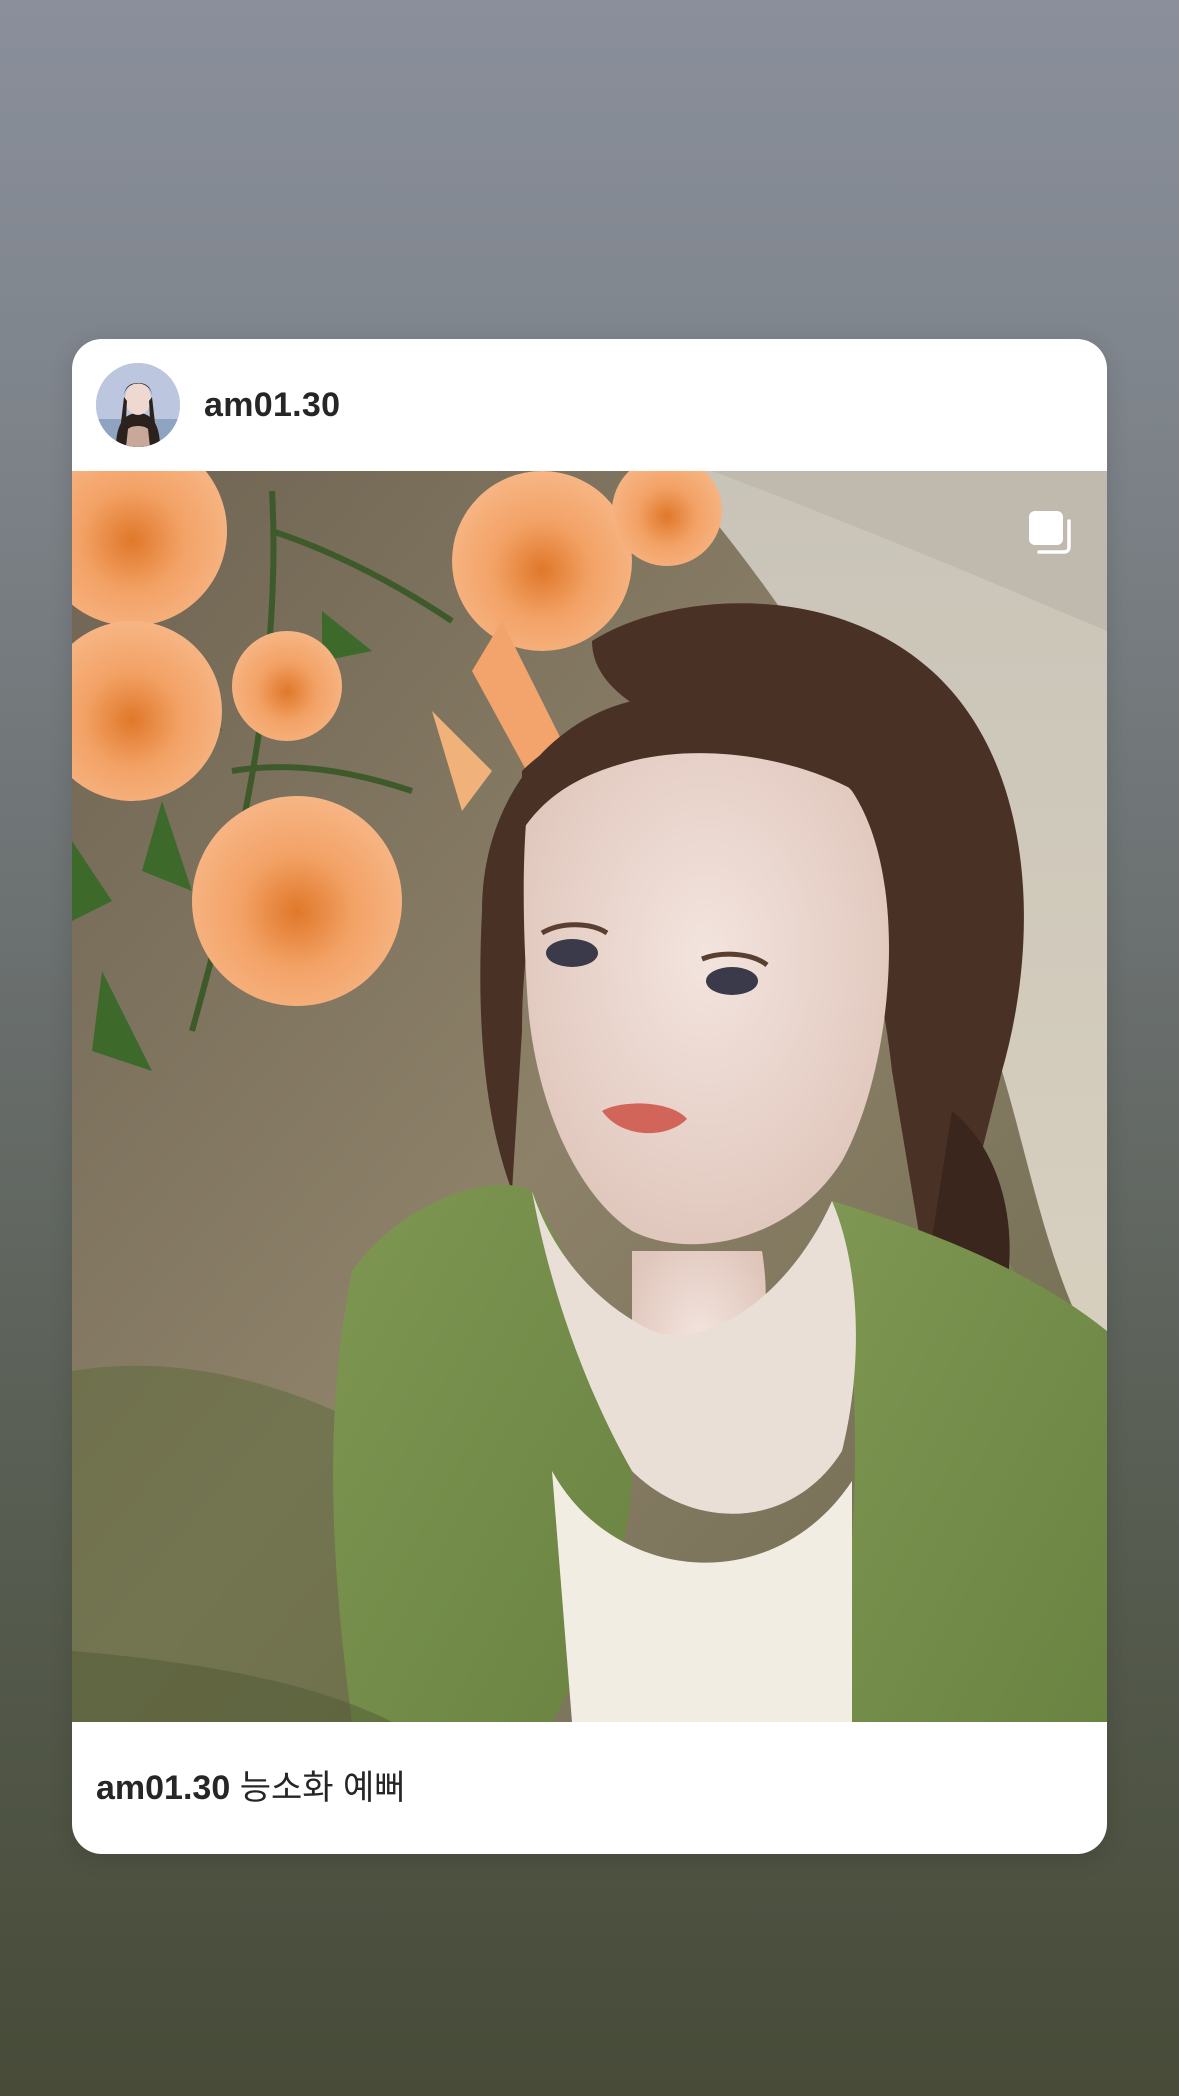 This screenshot has width=1179, height=2096. I want to click on multiple-images-icon, so click(1050, 532).